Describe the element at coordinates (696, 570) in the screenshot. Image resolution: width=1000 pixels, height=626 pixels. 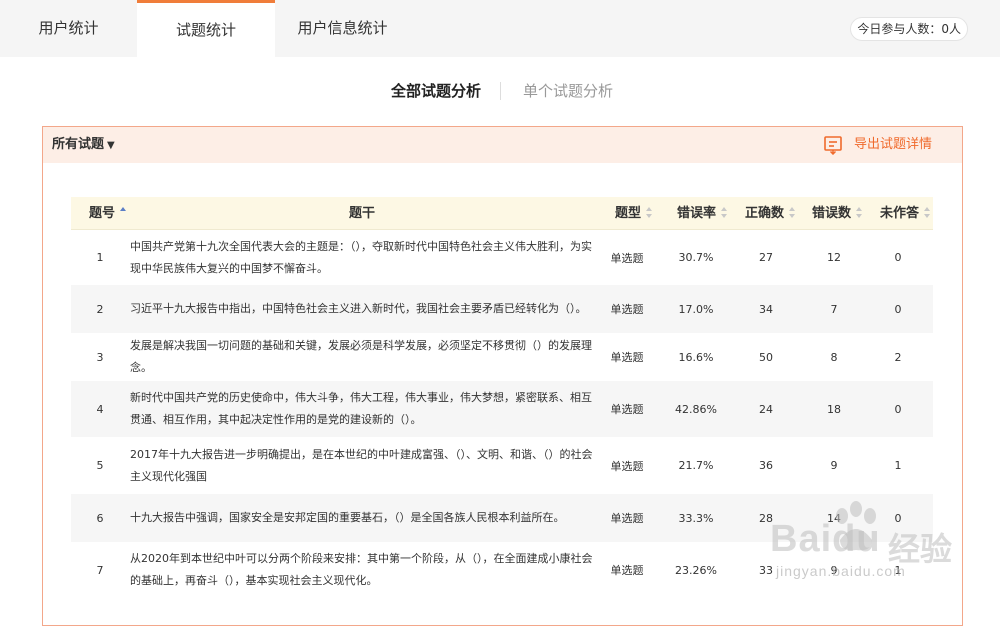
I see `cell-error-rate: 23.26%` at that location.